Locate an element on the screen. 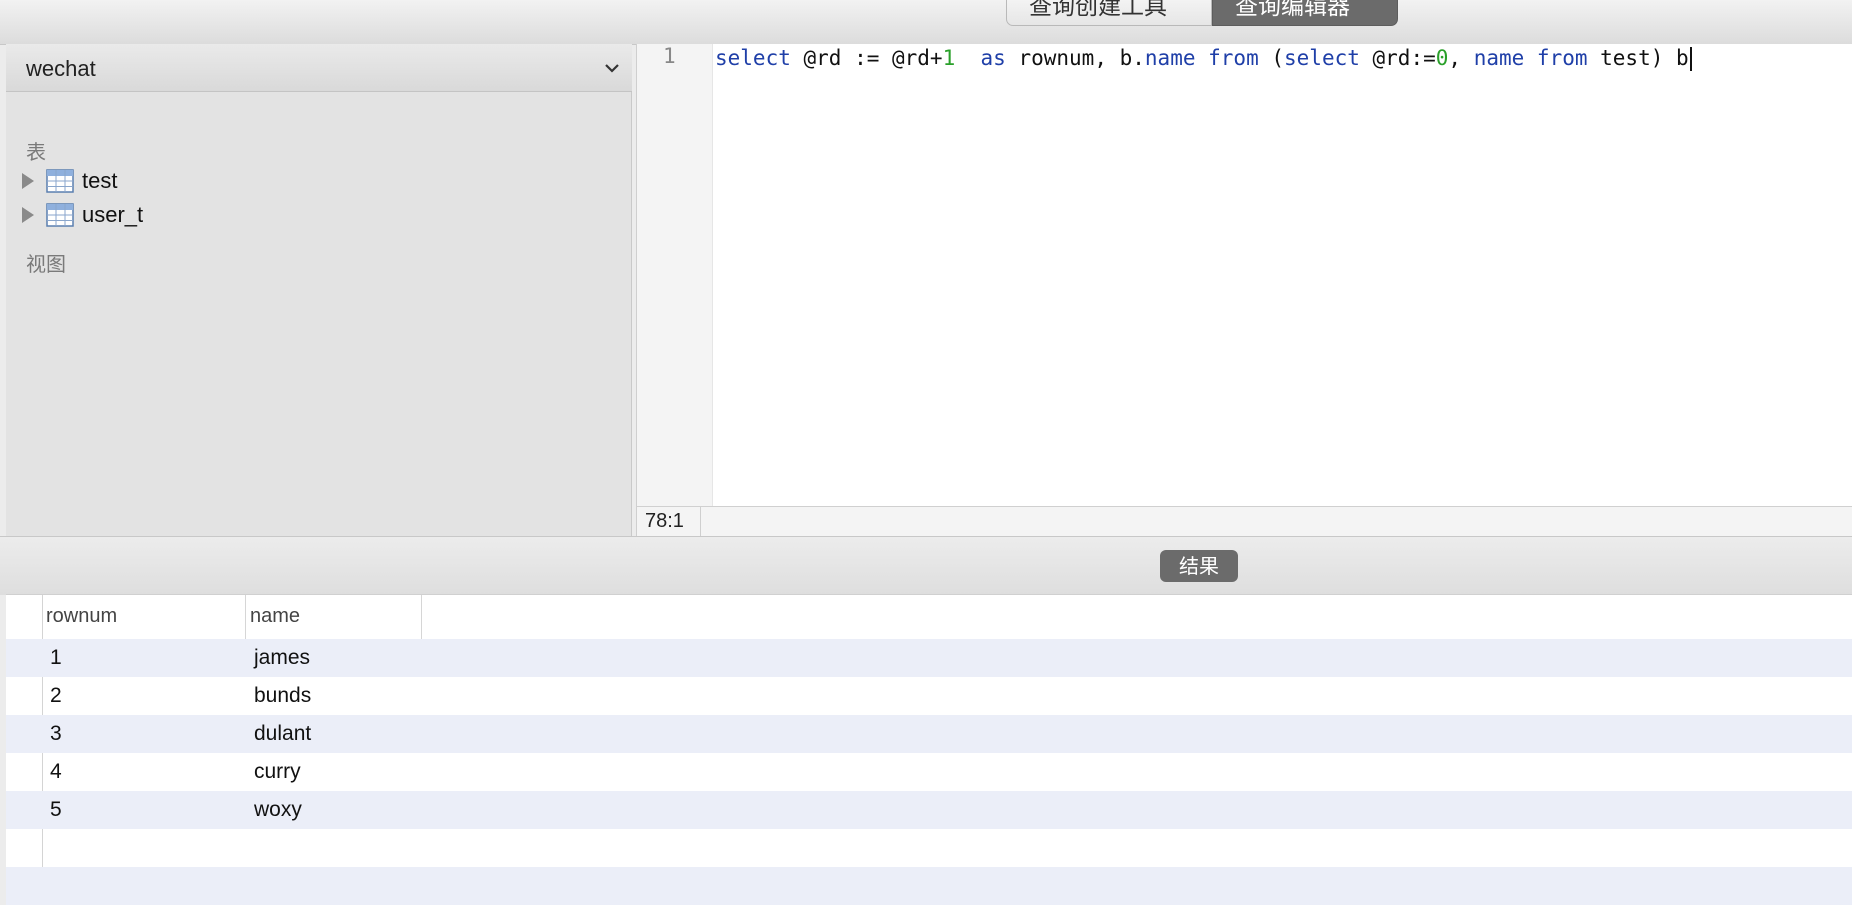 Image resolution: width=1852 pixels, height=905 pixels. text-caret is located at coordinates (1690, 59).